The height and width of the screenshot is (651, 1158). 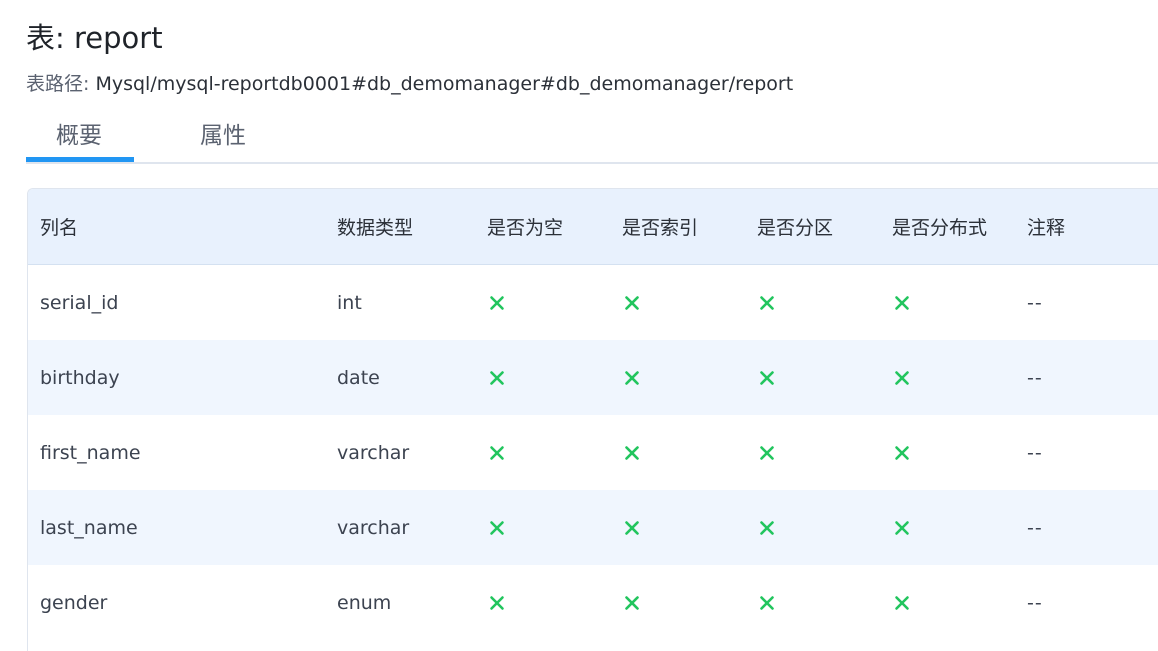 I want to click on table-row: last_name varchar --, so click(x=593, y=527).